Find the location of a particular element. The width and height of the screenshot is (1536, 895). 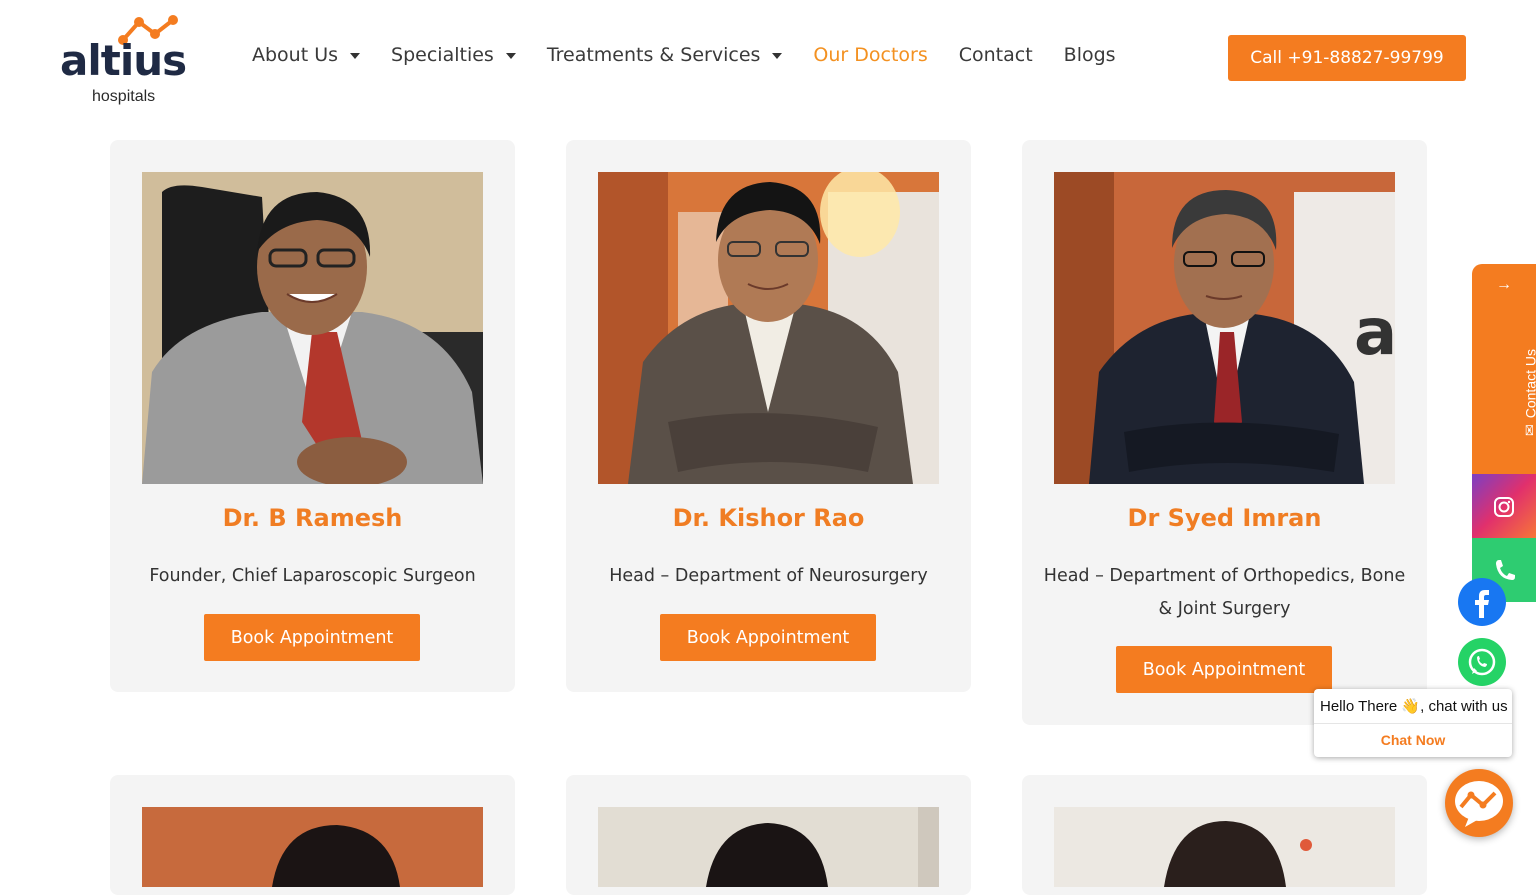

nav-label: Blogs is located at coordinates (1090, 55).